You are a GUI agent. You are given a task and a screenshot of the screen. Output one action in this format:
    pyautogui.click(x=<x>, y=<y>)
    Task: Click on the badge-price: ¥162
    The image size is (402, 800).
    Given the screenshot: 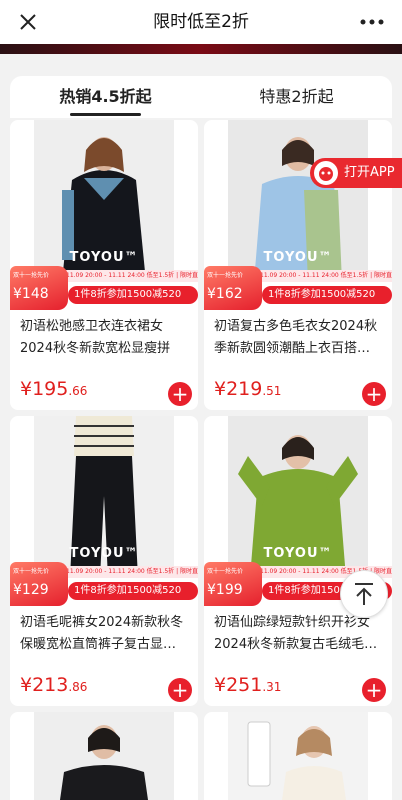 What is the action you would take?
    pyautogui.click(x=225, y=294)
    